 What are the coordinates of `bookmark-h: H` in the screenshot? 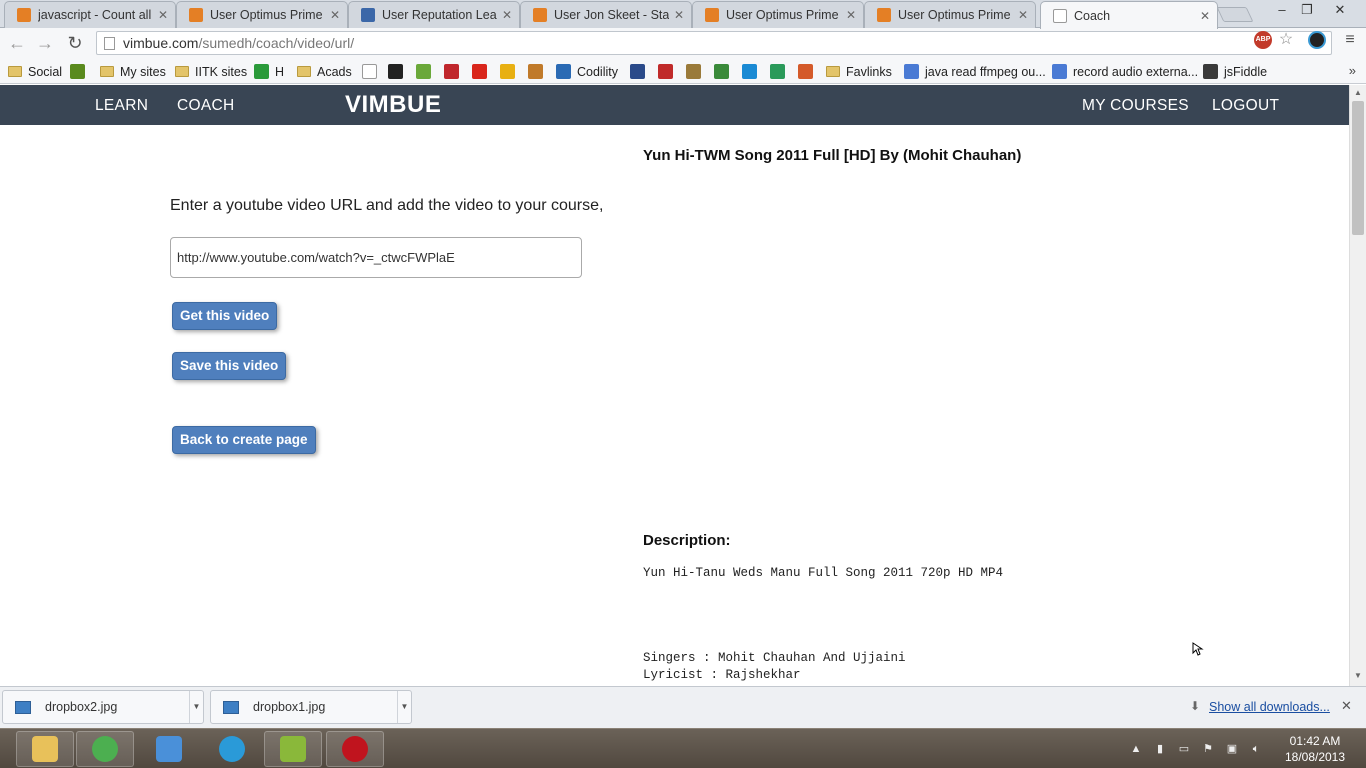 It's located at (269, 71).